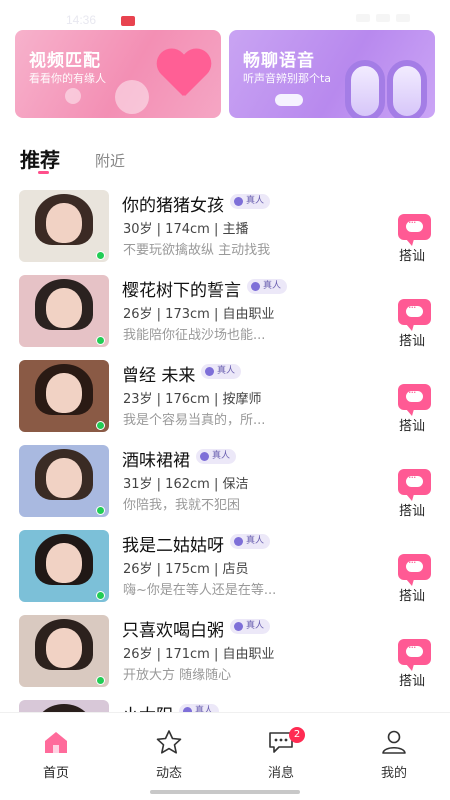  Describe the element at coordinates (118, 74) in the screenshot. I see `video-match-banner: 视频匹配 看看你的有缘人` at that location.